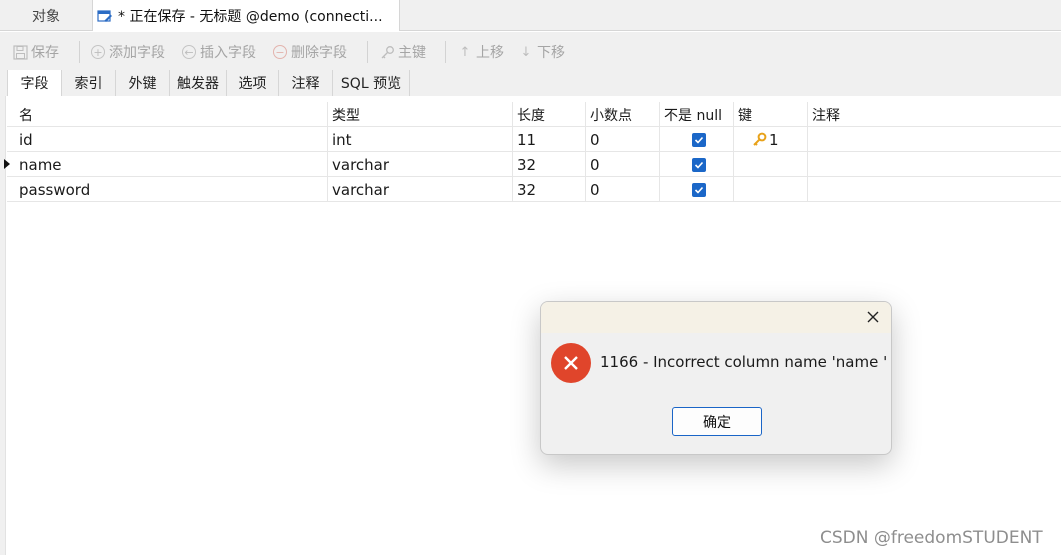 The image size is (1061, 555). What do you see at coordinates (717, 421) in the screenshot?
I see `ok-button: 确定` at bounding box center [717, 421].